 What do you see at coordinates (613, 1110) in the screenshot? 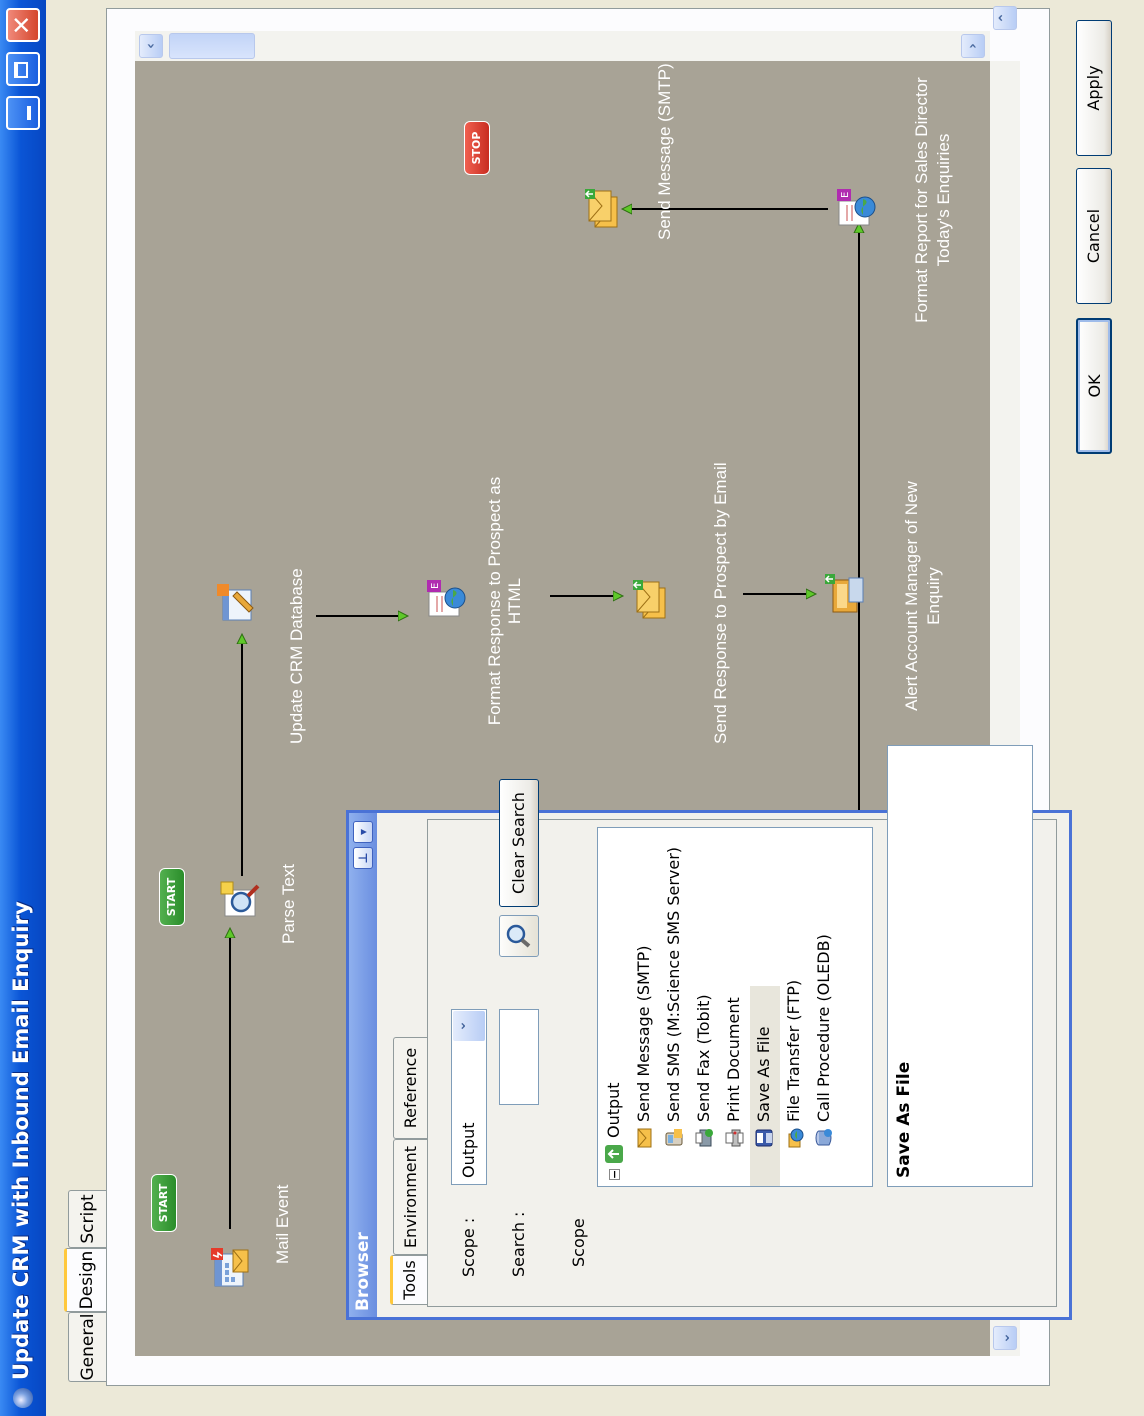
I see `tree-root-label: Output` at bounding box center [613, 1110].